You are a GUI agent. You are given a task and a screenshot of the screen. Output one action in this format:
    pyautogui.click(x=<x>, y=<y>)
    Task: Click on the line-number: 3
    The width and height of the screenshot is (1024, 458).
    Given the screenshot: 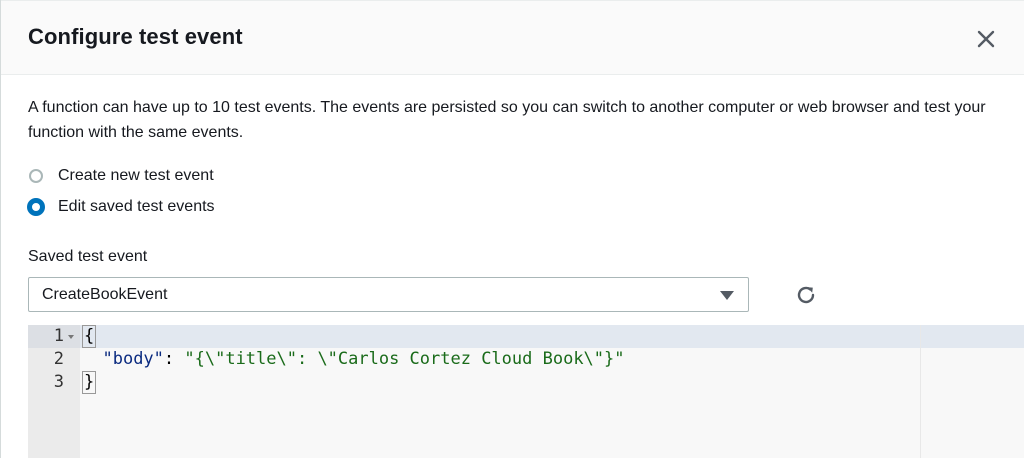 What is the action you would take?
    pyautogui.click(x=58, y=382)
    